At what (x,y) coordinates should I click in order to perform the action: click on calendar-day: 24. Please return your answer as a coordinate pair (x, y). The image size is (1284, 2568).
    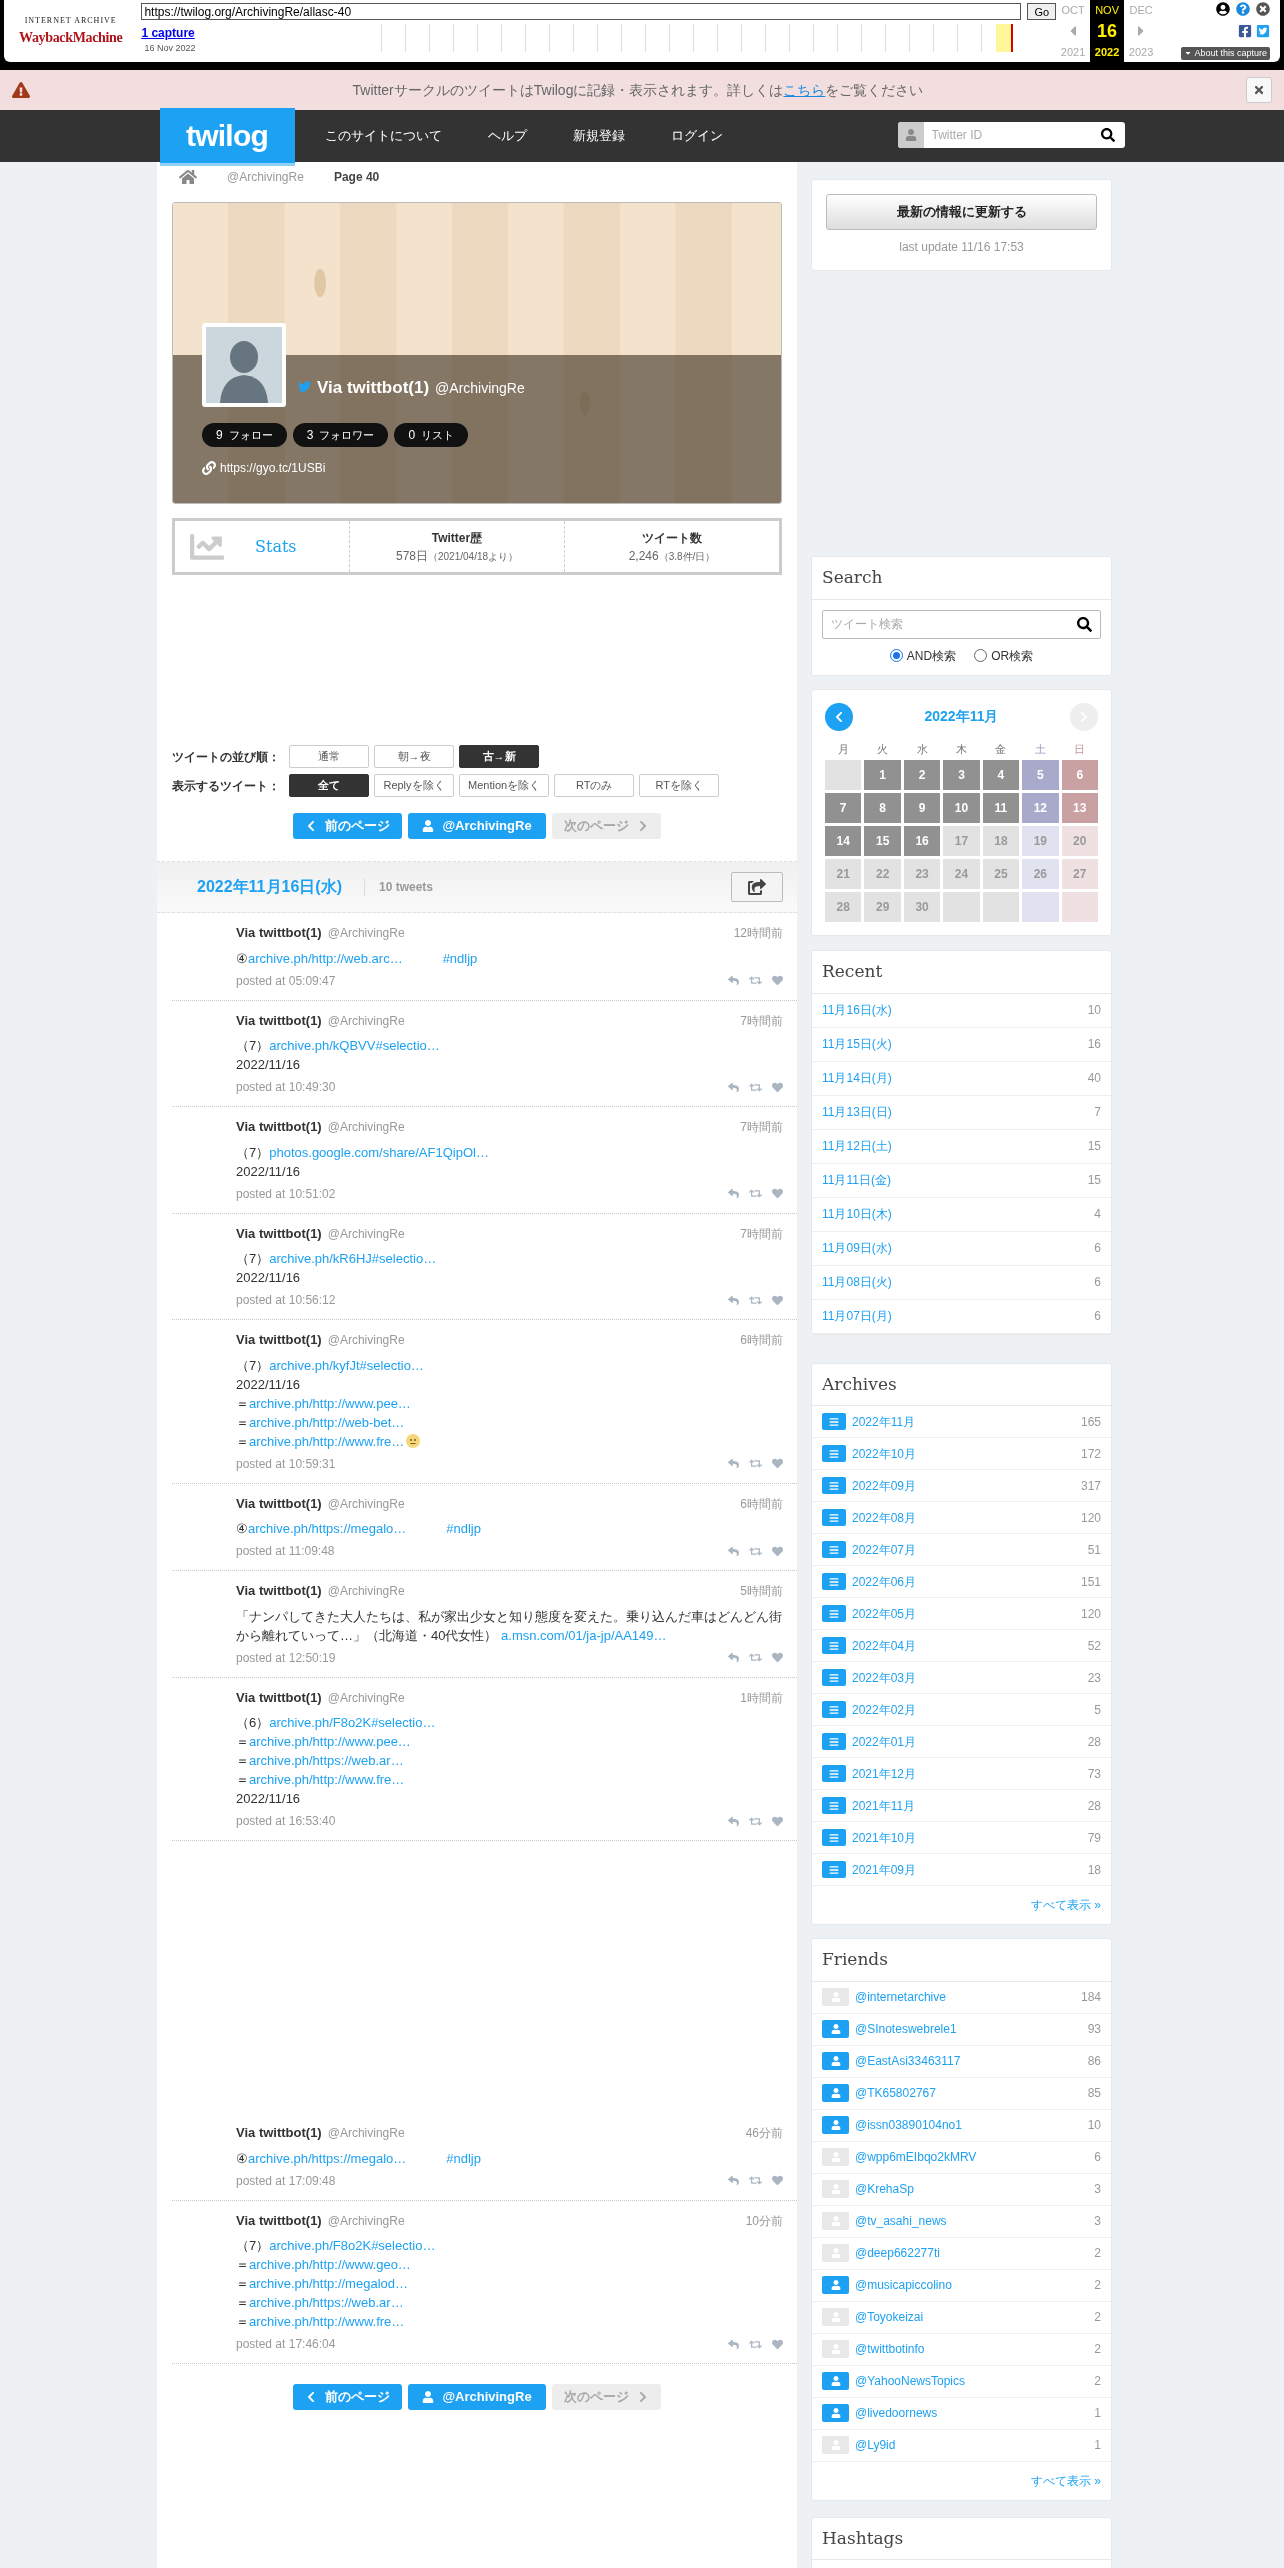
    Looking at the image, I should click on (961, 874).